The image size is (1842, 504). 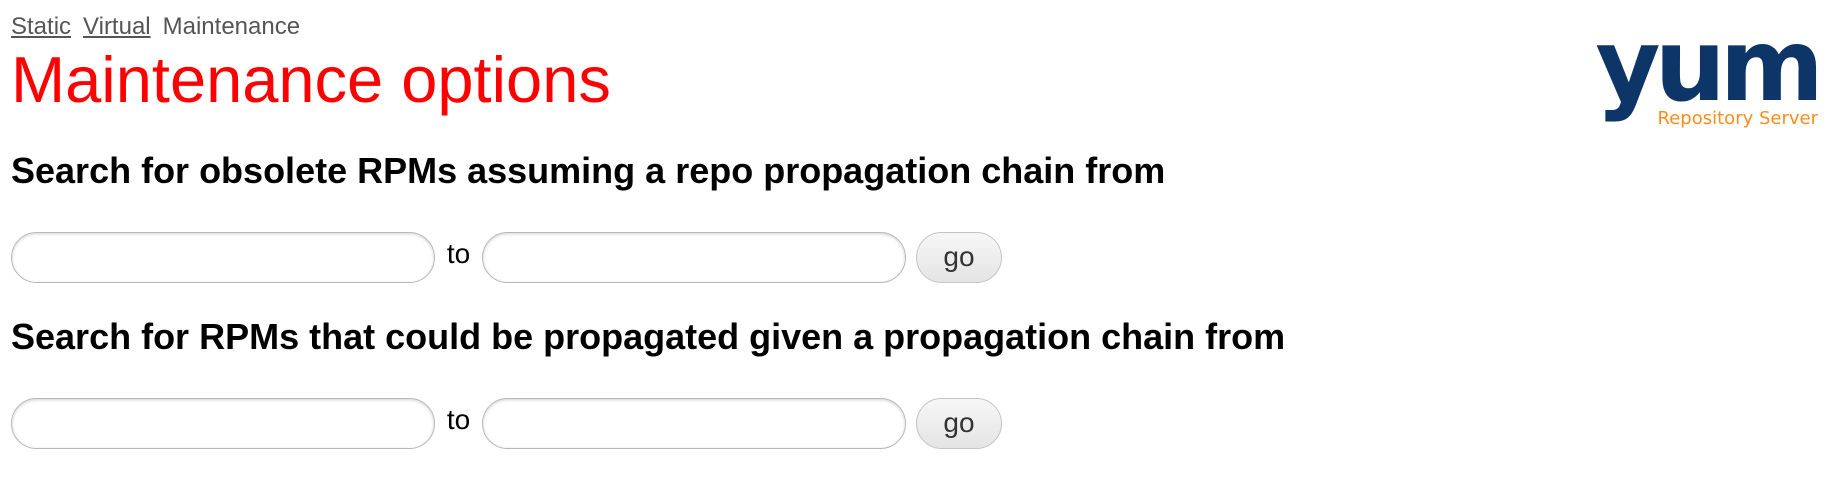 What do you see at coordinates (117, 26) in the screenshot?
I see `nav-link-virtual: Virtual` at bounding box center [117, 26].